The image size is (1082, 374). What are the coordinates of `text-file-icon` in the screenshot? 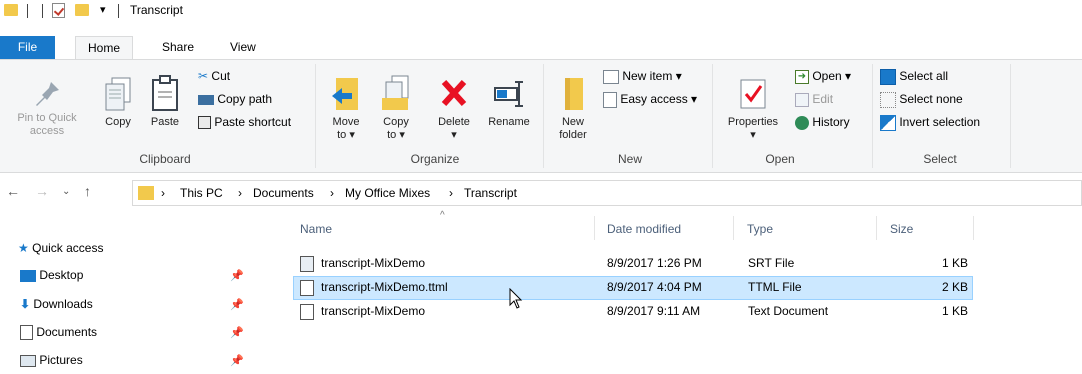 It's located at (307, 312).